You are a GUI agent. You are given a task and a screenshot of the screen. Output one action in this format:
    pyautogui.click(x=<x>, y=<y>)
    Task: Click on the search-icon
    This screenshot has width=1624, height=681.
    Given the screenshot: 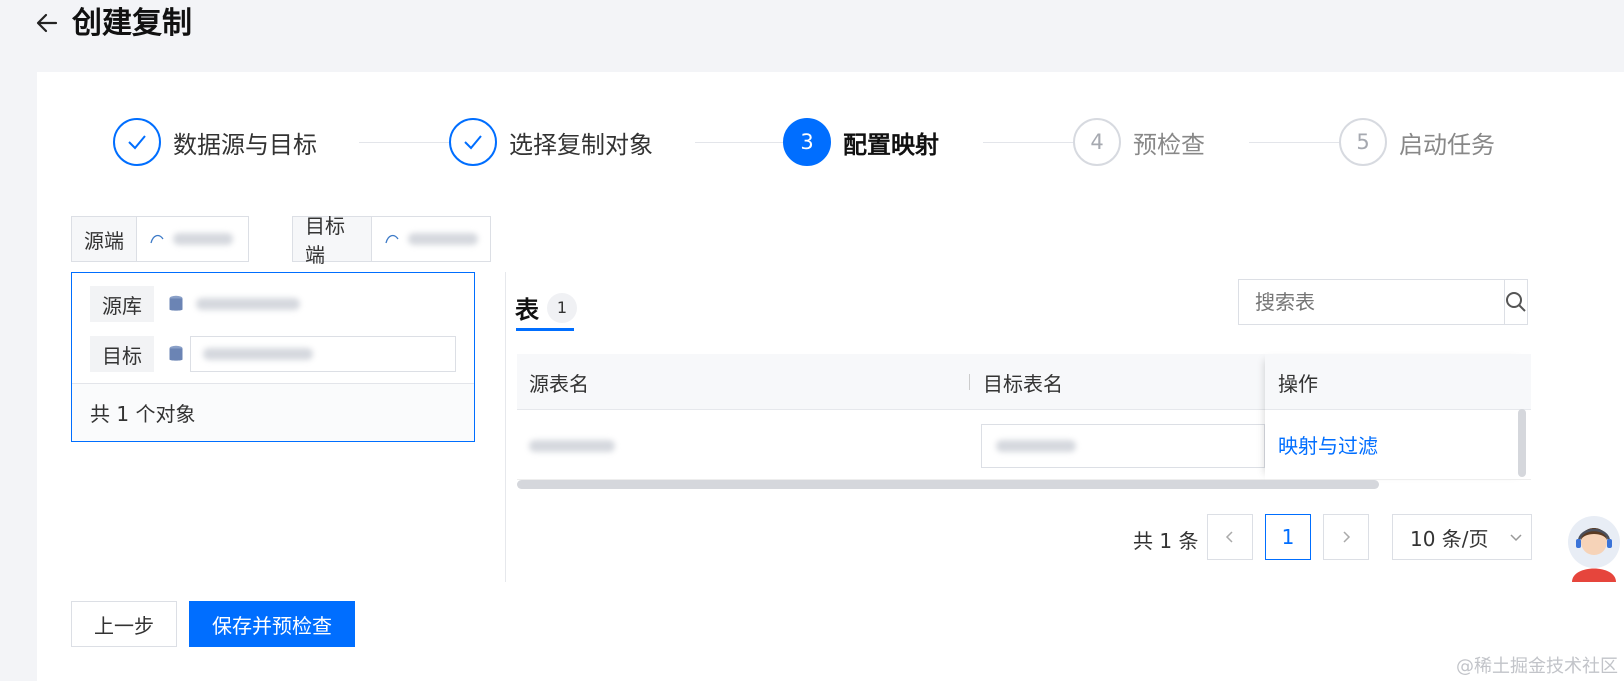 What is the action you would take?
    pyautogui.click(x=1516, y=302)
    